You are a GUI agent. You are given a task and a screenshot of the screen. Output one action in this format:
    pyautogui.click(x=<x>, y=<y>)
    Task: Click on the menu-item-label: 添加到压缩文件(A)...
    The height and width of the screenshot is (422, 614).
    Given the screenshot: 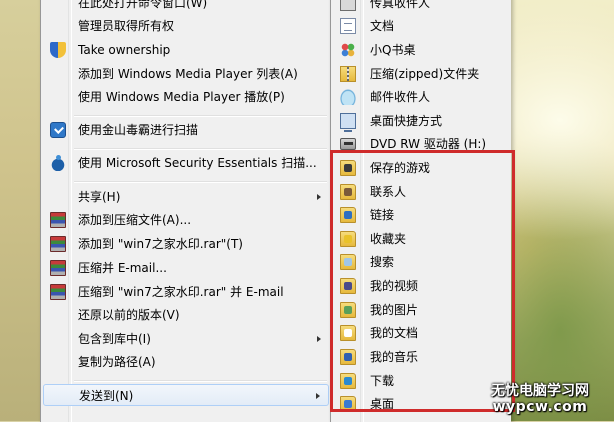 What is the action you would take?
    pyautogui.click(x=135, y=220)
    